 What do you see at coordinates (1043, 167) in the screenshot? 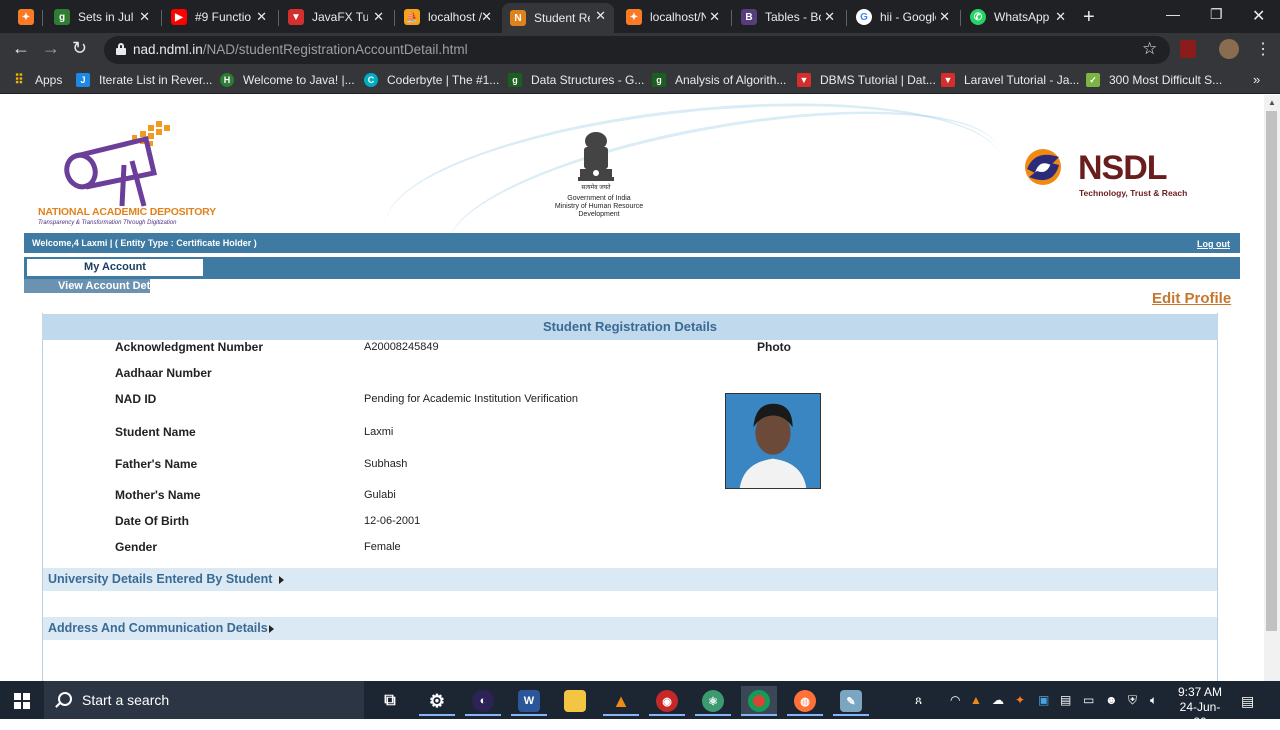
I see `nsdl-logo-mark` at bounding box center [1043, 167].